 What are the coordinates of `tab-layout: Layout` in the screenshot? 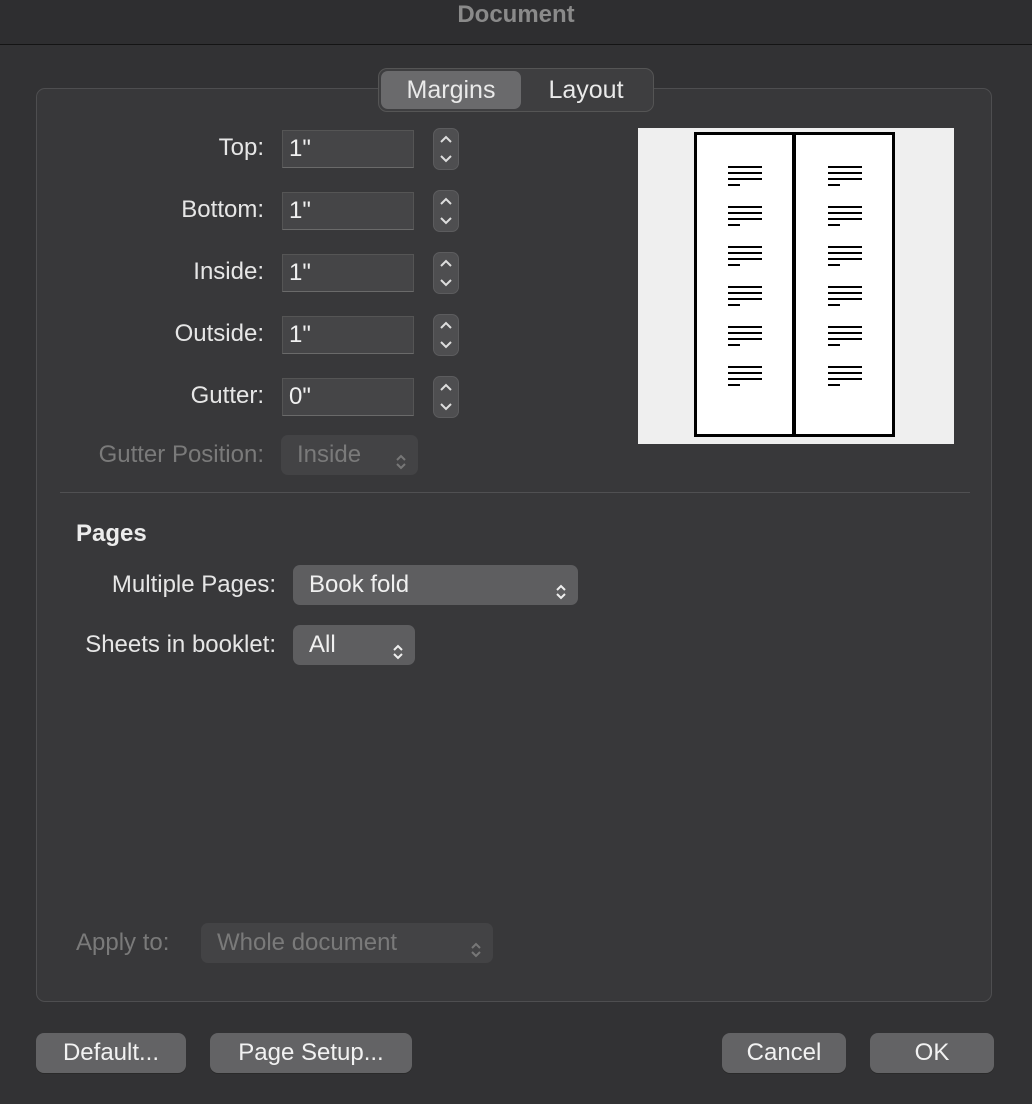 It's located at (586, 90).